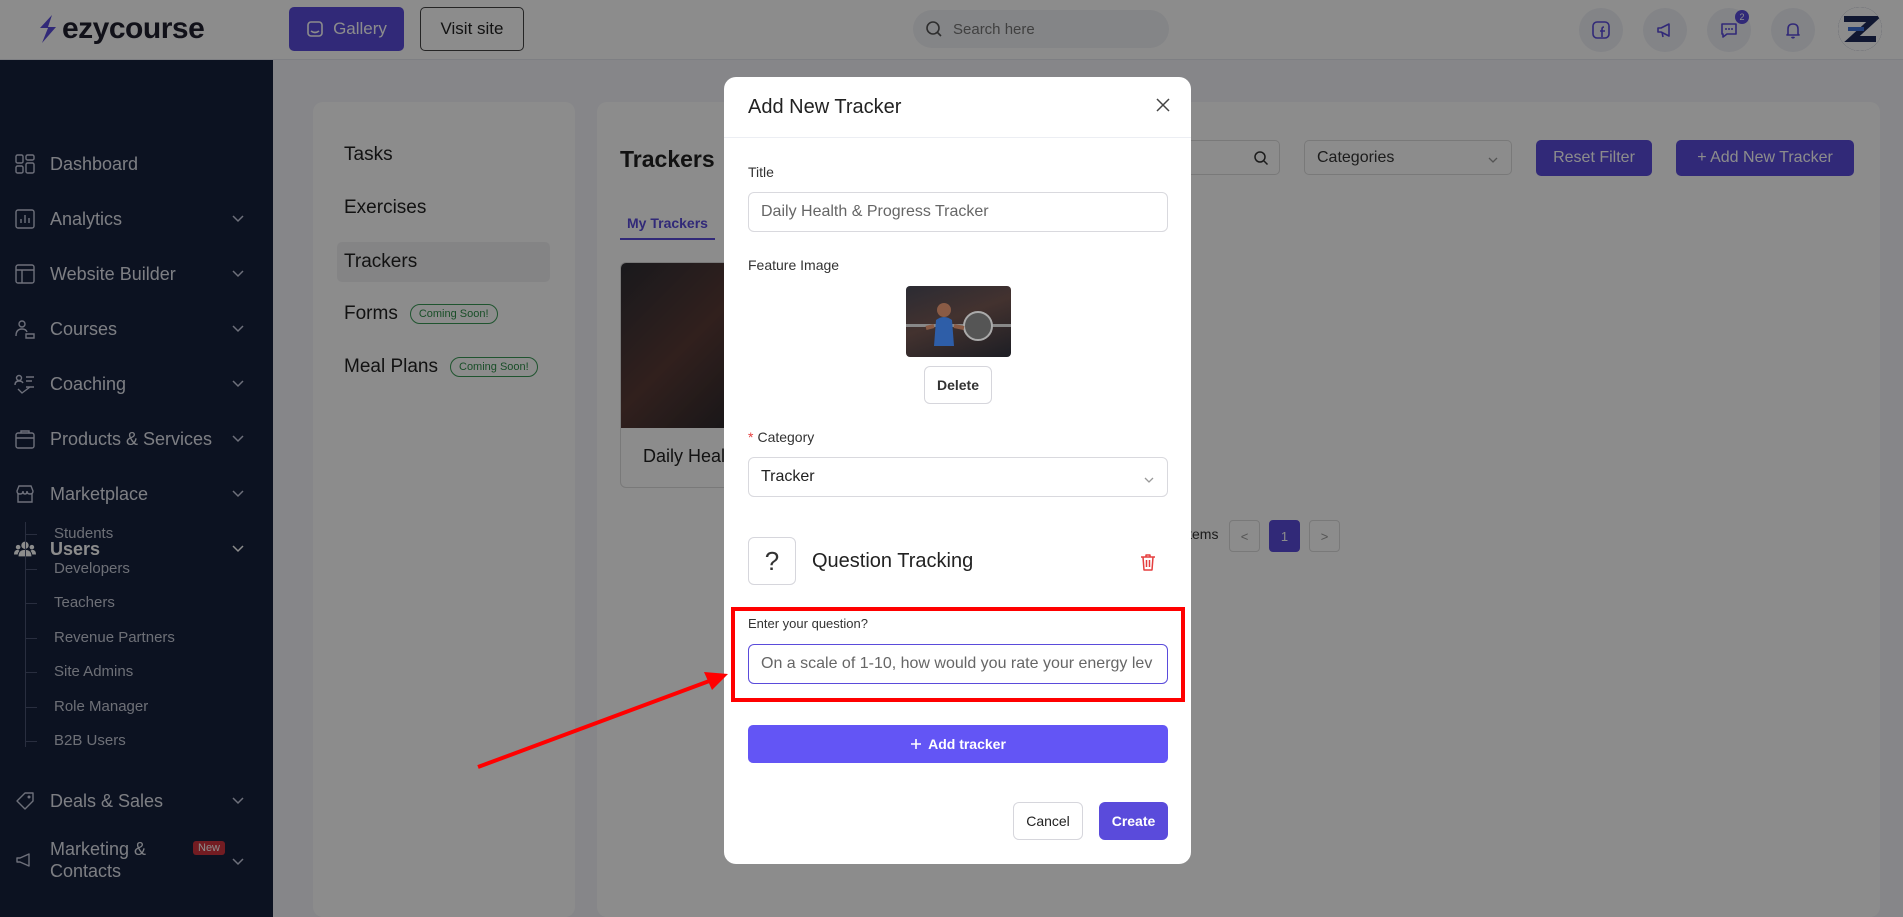 This screenshot has width=1903, height=917. I want to click on feature-image-preview, so click(958, 321).